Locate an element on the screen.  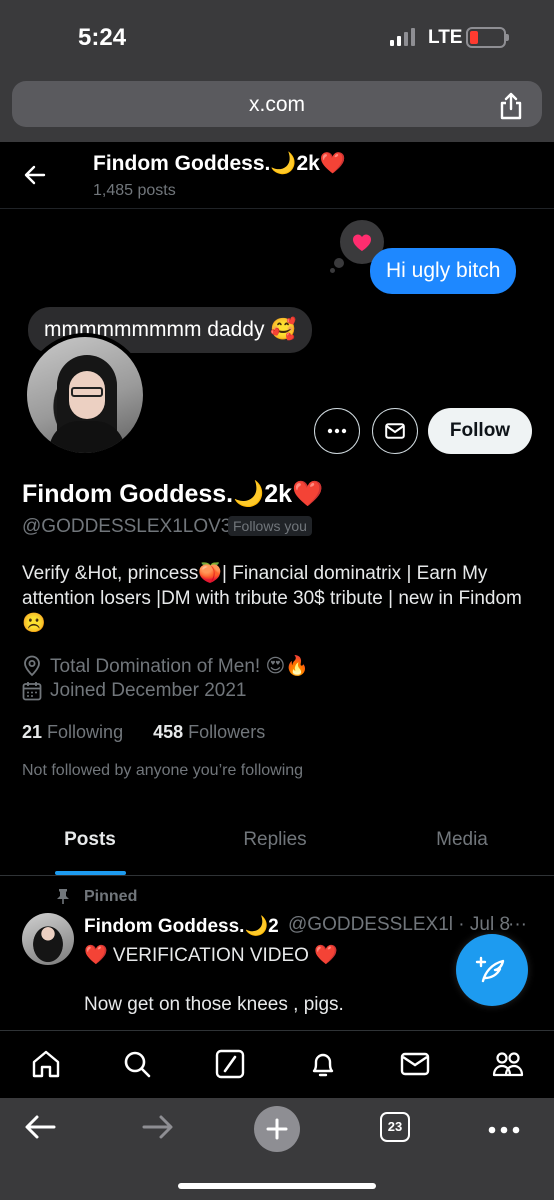
sent-message-bubble: Hi ugly bitch is located at coordinates (443, 271).